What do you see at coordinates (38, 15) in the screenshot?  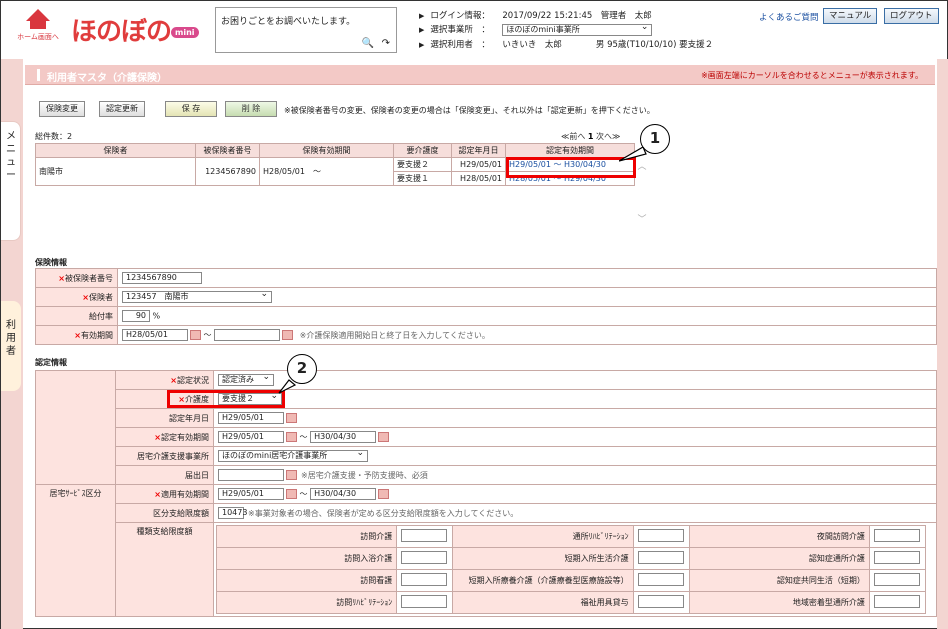 I see `home-icon` at bounding box center [38, 15].